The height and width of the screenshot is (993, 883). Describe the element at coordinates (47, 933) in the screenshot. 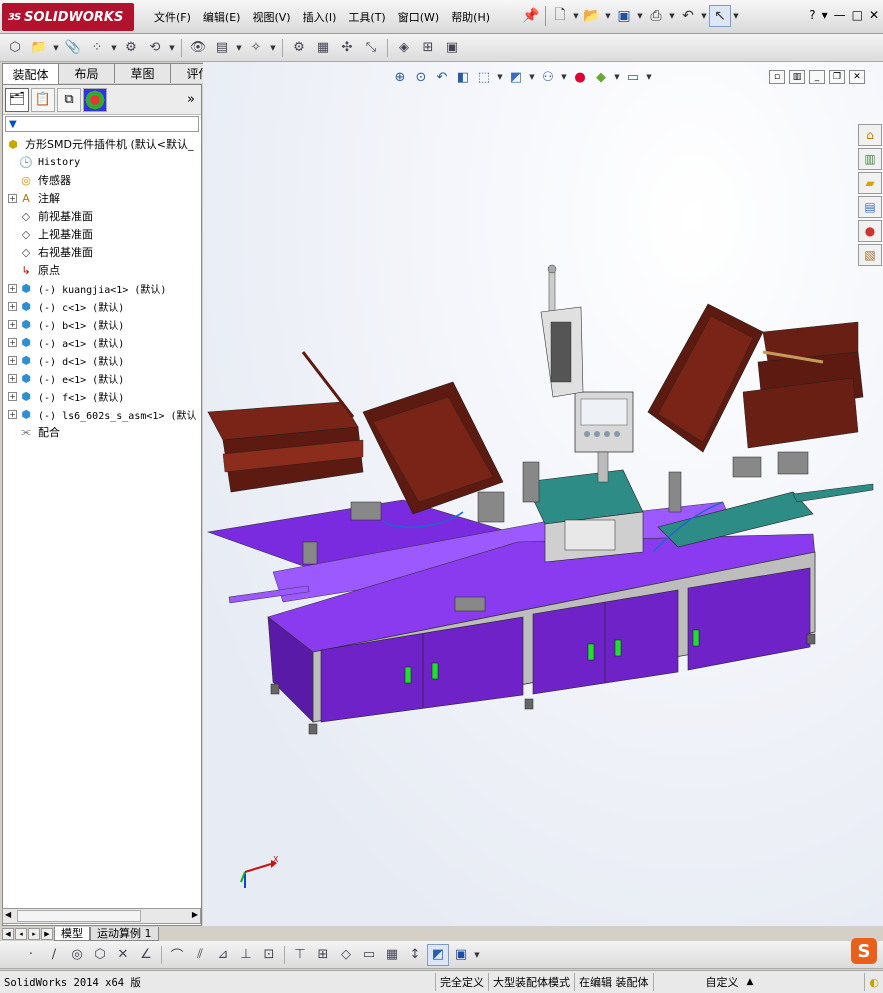

I see `last-tab-icon: ▶` at that location.